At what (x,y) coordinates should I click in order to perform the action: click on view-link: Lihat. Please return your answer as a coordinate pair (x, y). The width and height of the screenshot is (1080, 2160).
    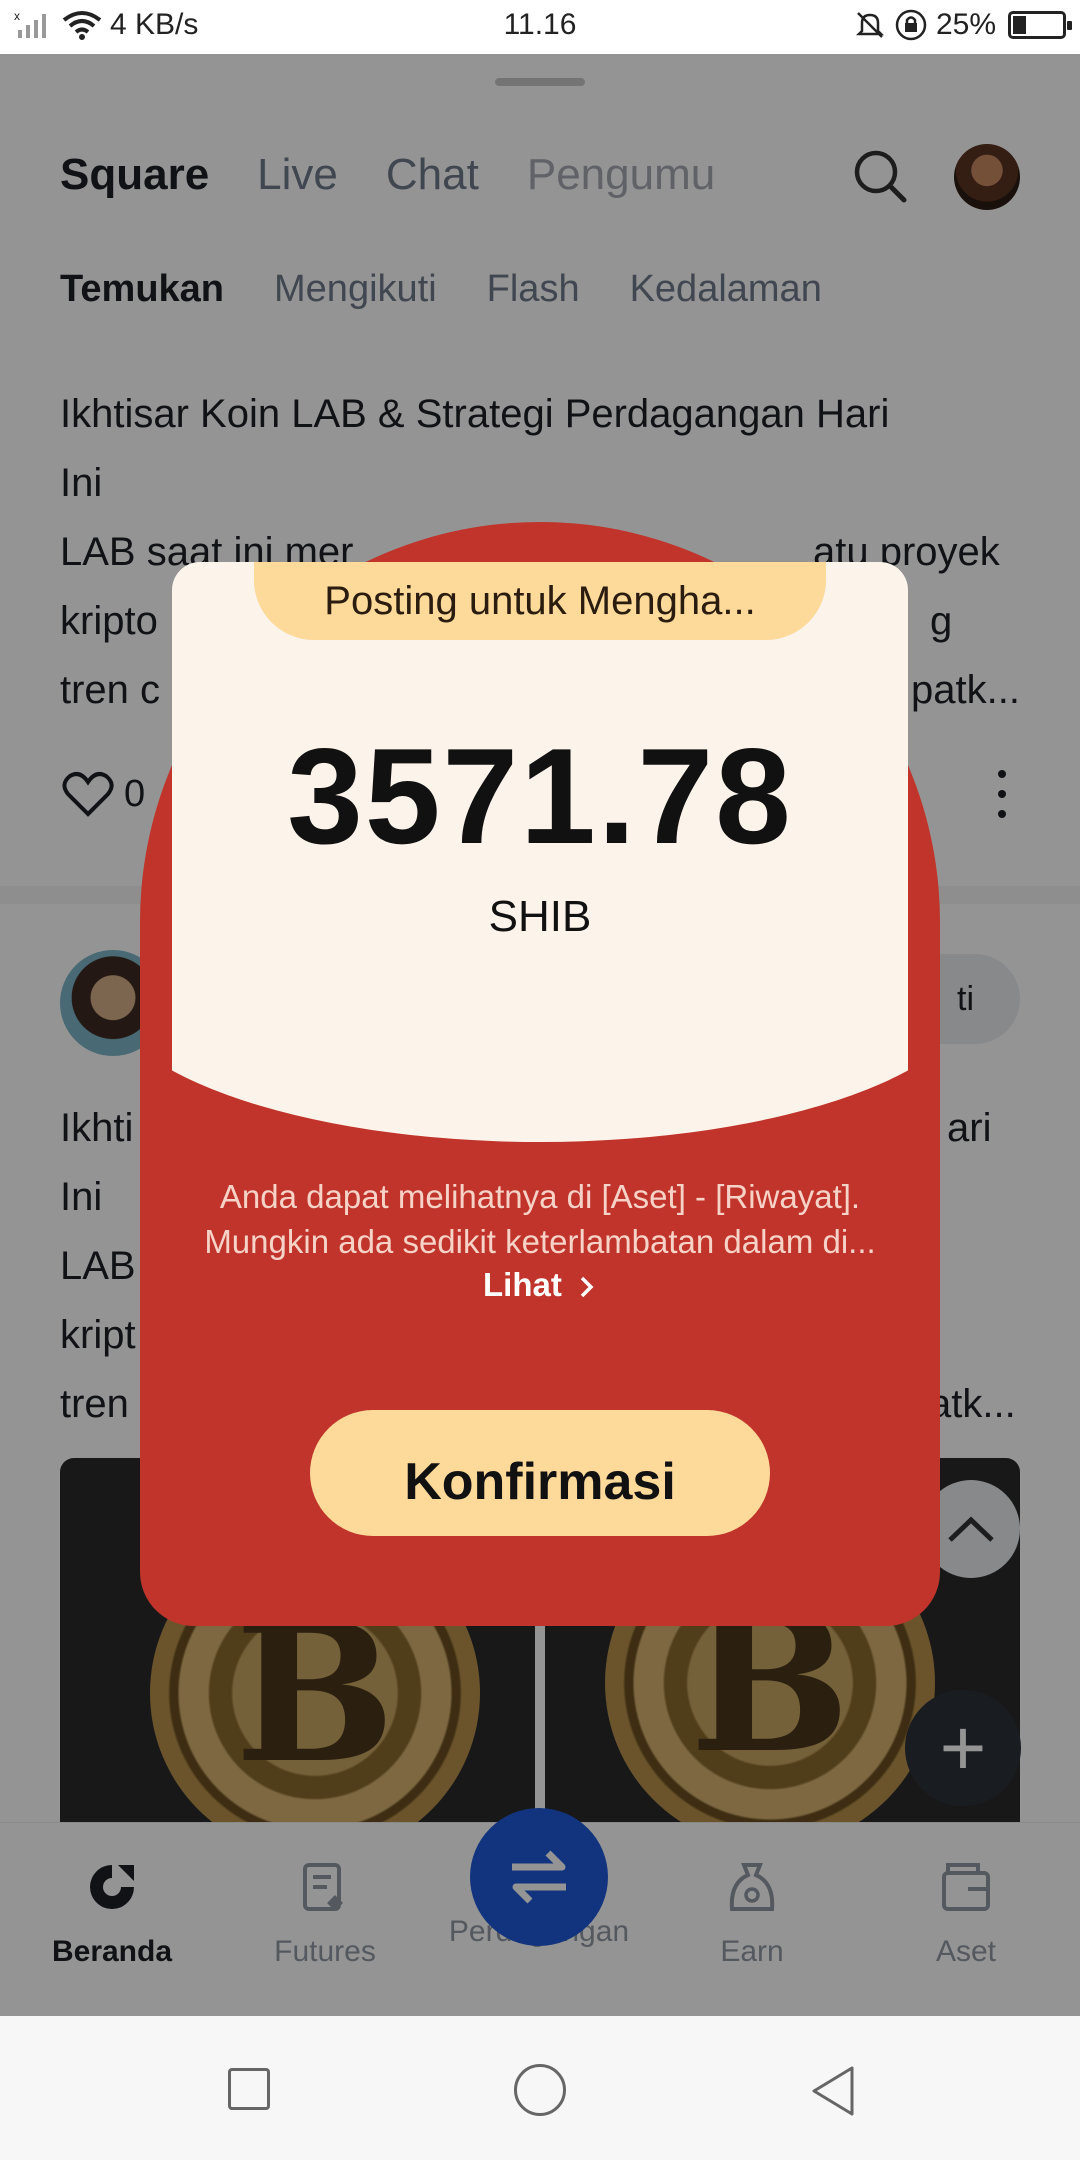
    Looking at the image, I should click on (540, 1285).